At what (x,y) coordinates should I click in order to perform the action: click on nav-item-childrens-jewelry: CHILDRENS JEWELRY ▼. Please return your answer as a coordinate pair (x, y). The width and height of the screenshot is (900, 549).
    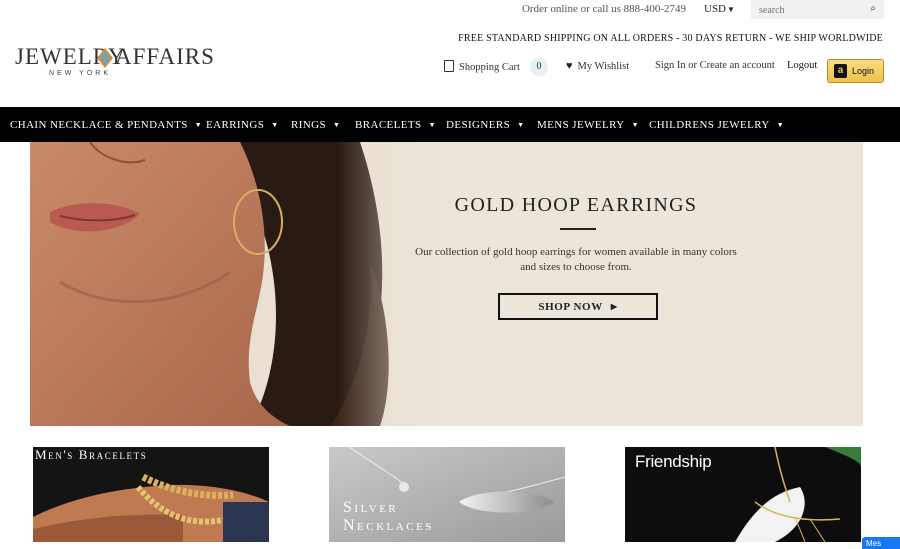
    Looking at the image, I should click on (716, 125).